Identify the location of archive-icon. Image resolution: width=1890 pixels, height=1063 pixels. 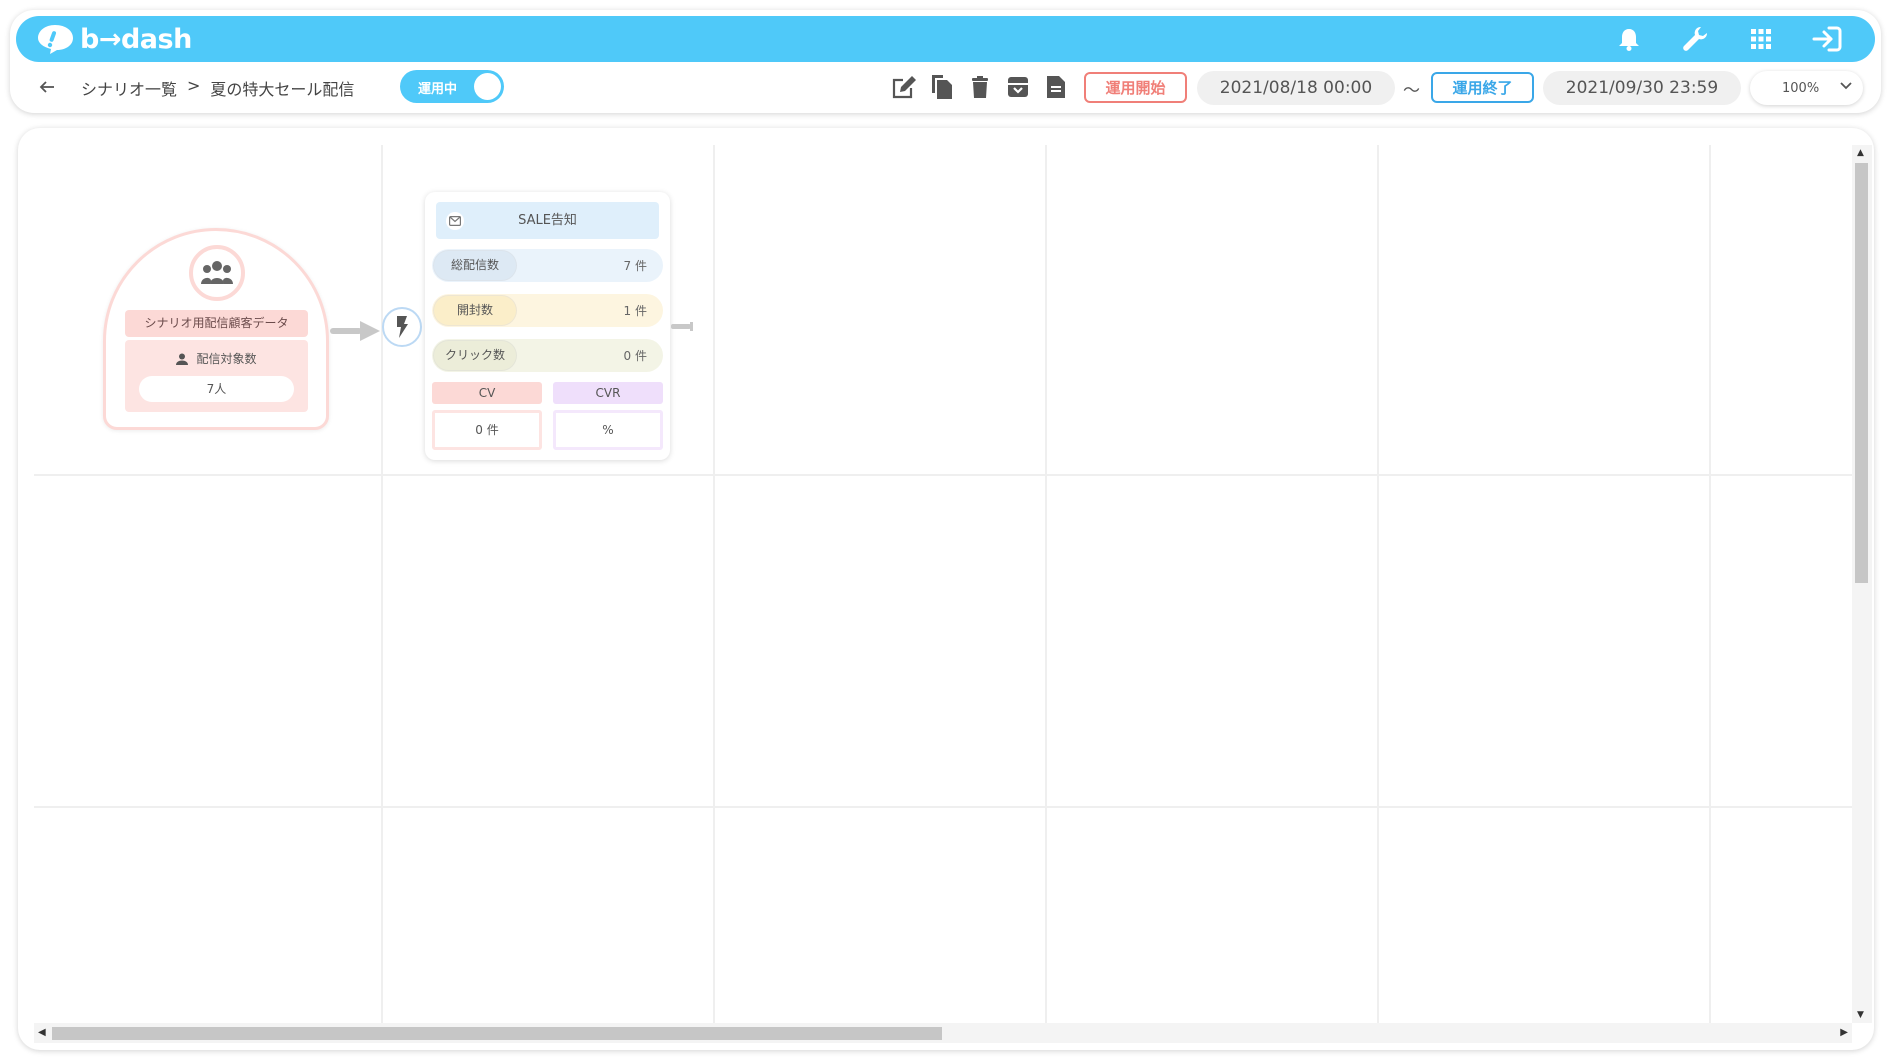
(1018, 87).